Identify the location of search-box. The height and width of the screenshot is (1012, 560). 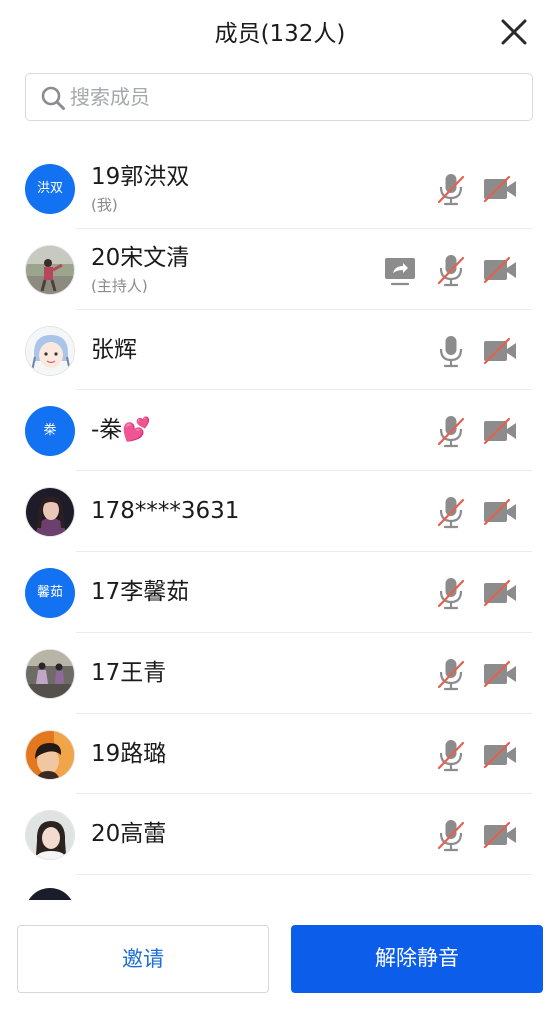
(279, 97).